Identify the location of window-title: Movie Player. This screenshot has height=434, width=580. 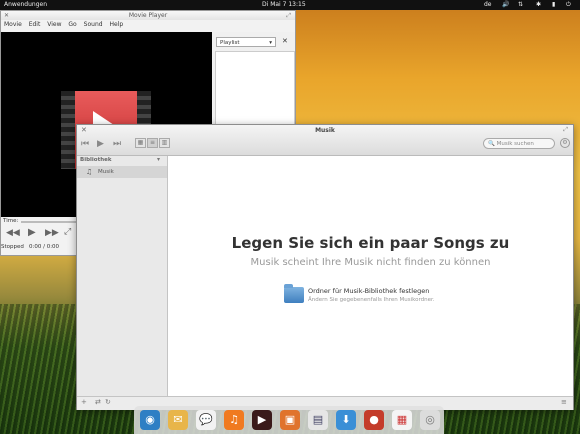
(148, 15).